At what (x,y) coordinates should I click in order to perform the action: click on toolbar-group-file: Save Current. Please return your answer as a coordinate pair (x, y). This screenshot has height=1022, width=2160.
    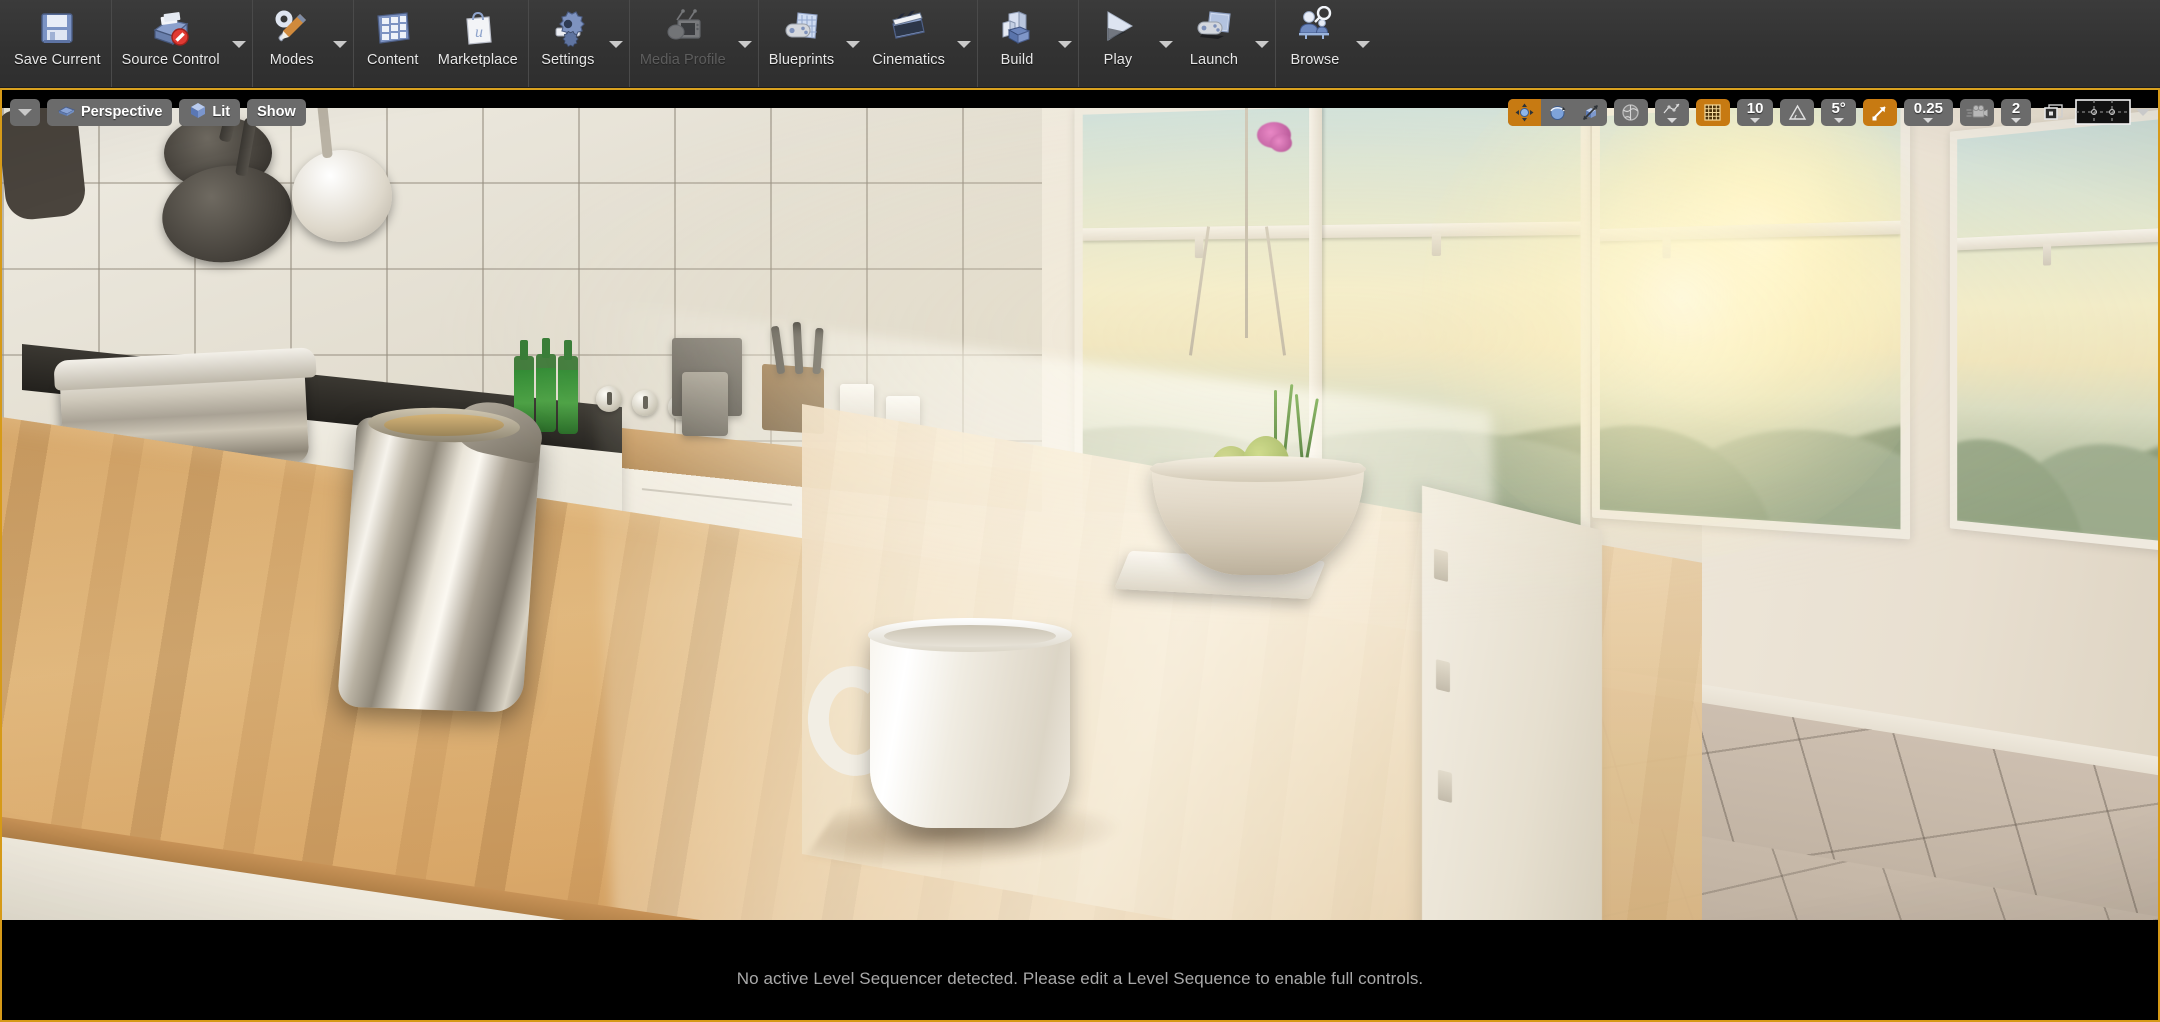
    Looking at the image, I should click on (58, 43).